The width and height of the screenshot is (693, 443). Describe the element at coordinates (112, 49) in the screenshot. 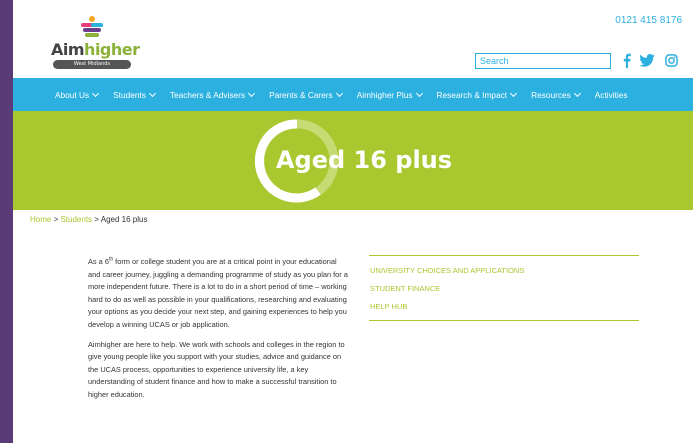

I see `logo-word-higher: higher` at that location.